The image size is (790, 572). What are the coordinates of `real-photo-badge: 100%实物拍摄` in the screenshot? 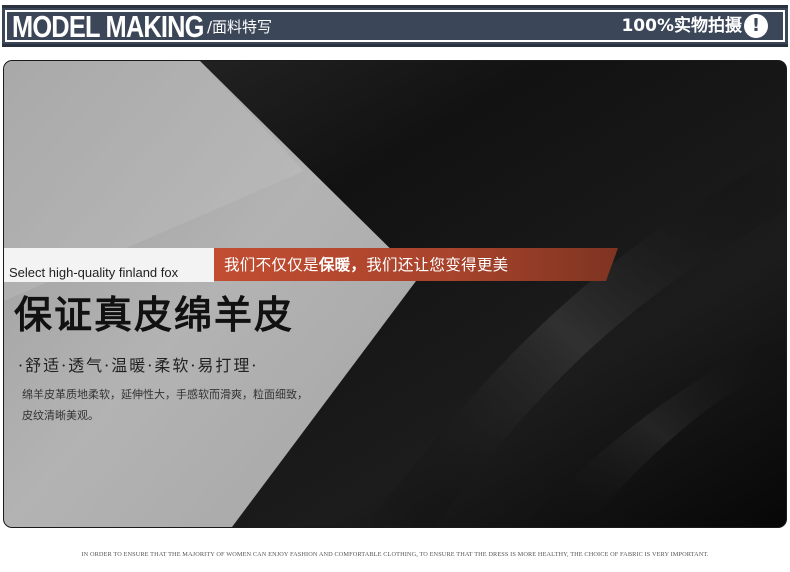 It's located at (681, 26).